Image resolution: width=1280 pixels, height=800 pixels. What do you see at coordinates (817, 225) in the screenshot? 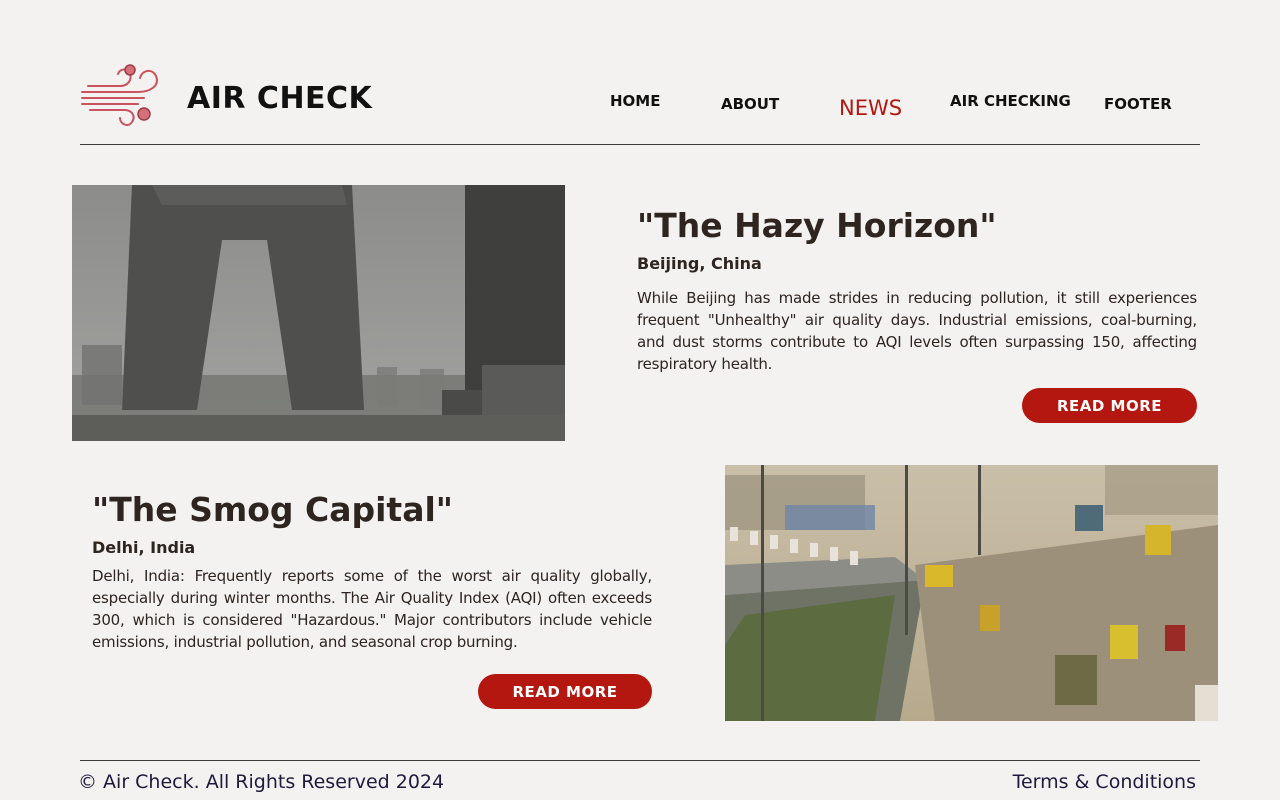
I see `article-title: "The Hazy Horizon"` at bounding box center [817, 225].